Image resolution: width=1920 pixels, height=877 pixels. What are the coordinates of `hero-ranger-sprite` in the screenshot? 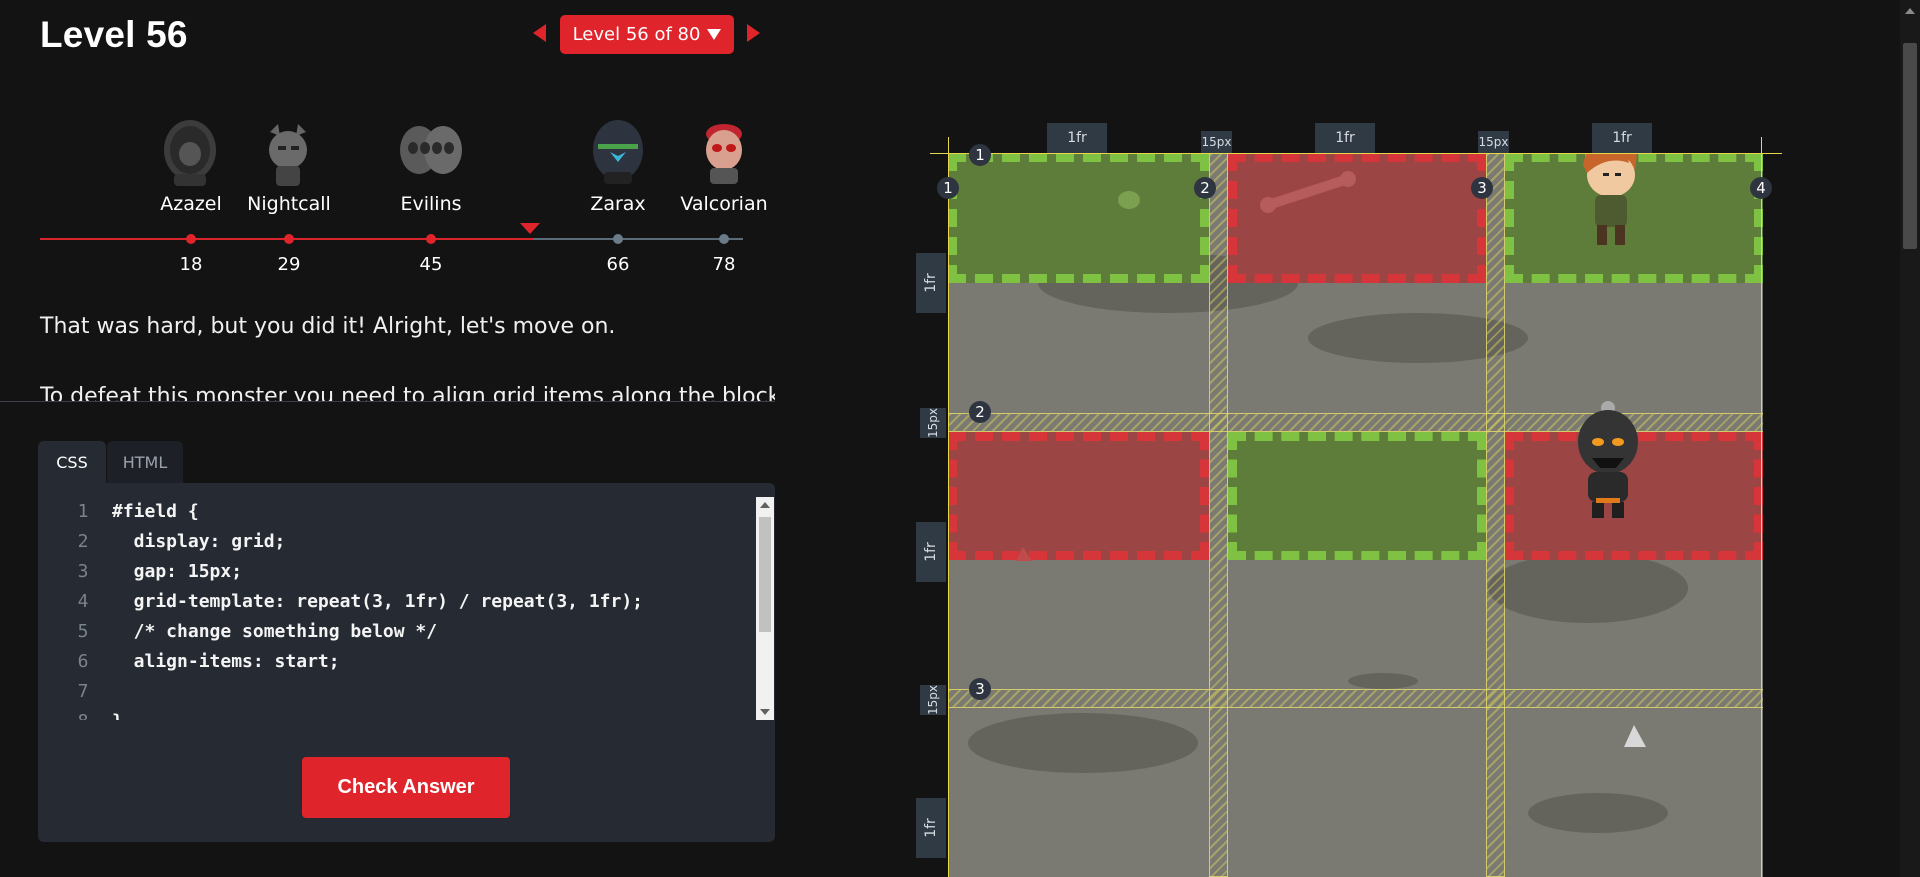 It's located at (1610, 199).